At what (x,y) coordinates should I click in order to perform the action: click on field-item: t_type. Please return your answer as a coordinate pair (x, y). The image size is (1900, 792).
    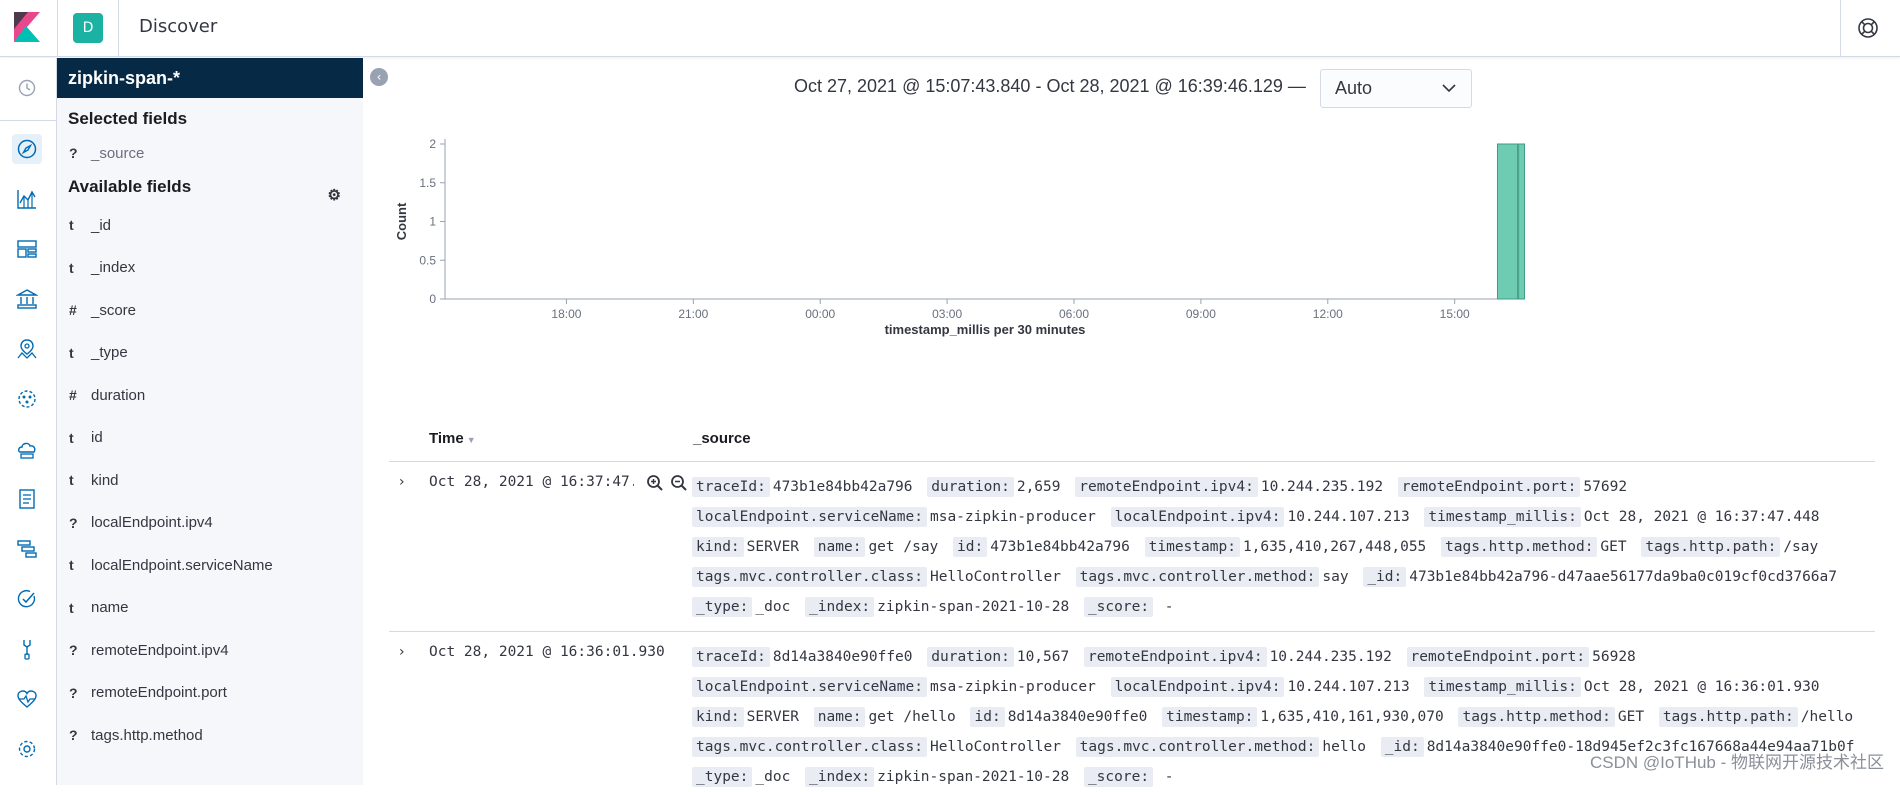
    Looking at the image, I should click on (210, 353).